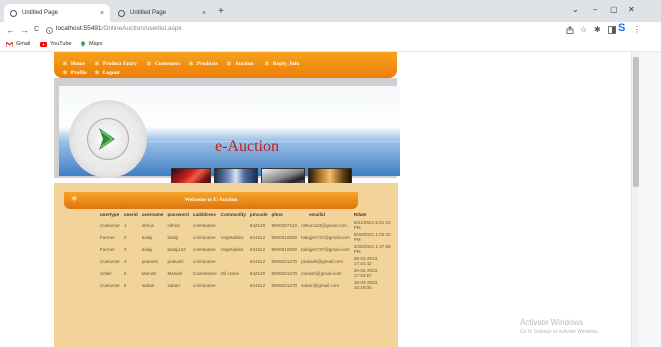 The image size is (661, 347). Describe the element at coordinates (650, 199) in the screenshot. I see `side-strip` at that location.